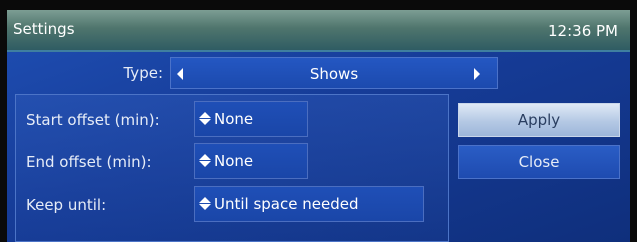  What do you see at coordinates (539, 120) in the screenshot?
I see `apply-button: Apply` at bounding box center [539, 120].